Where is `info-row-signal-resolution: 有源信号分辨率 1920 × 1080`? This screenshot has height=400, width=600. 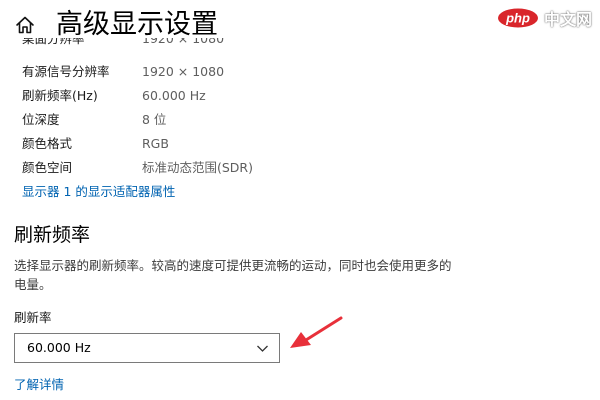
info-row-signal-resolution: 有源信号分辨率 1920 × 1080 is located at coordinates (242, 72).